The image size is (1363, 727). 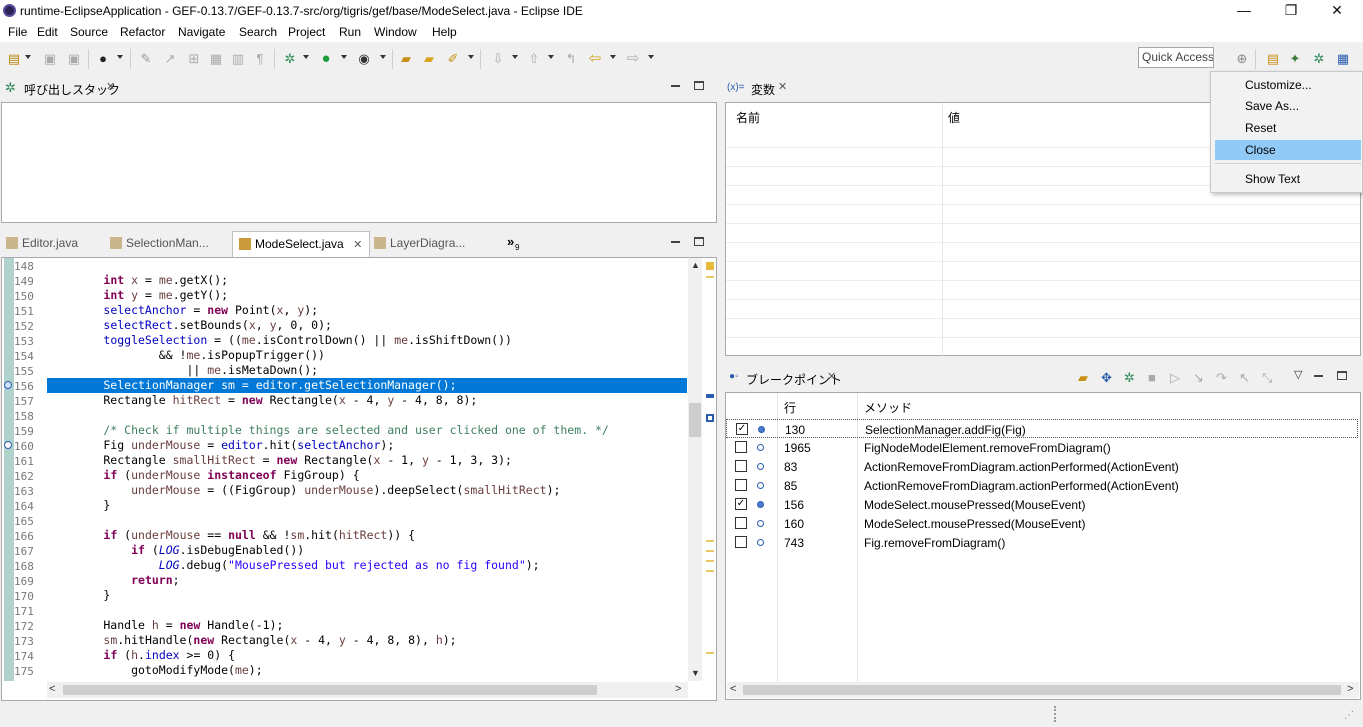 What do you see at coordinates (216, 59) in the screenshot?
I see `drop-frame-icon: ▦` at bounding box center [216, 59].